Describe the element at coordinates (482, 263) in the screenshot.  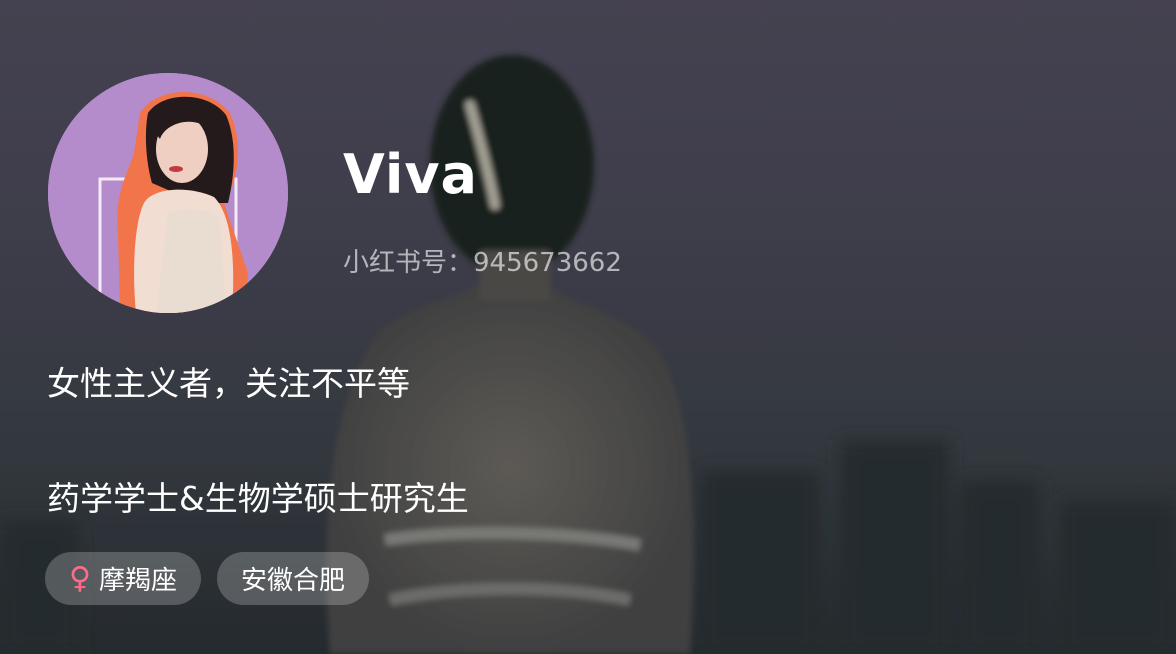
I see `red-id: 小红书号：945673662` at that location.